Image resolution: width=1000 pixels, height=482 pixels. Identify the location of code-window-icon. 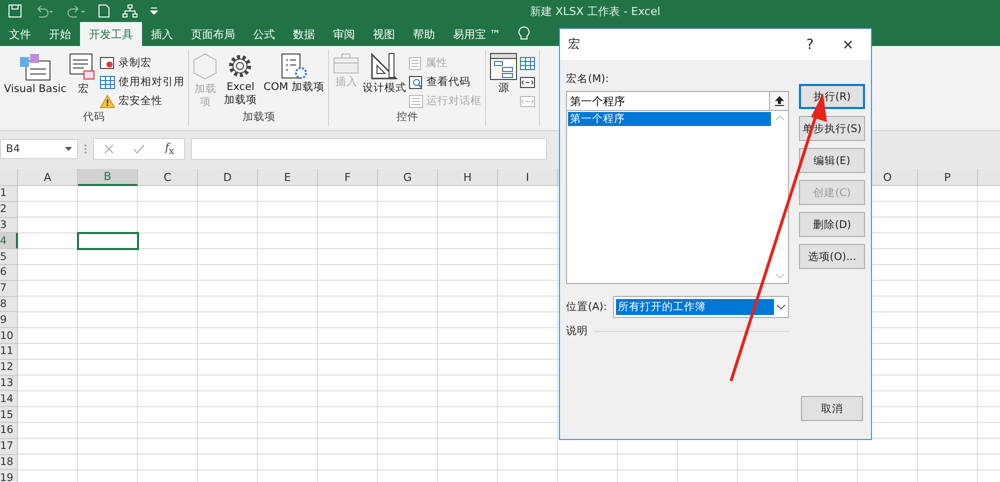
(35, 67).